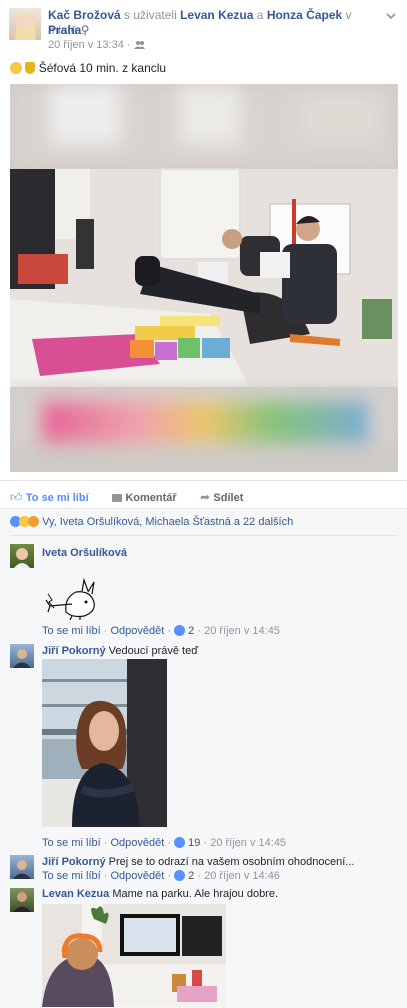 Image resolution: width=407 pixels, height=1008 pixels. I want to click on friends-icon, so click(139, 44).